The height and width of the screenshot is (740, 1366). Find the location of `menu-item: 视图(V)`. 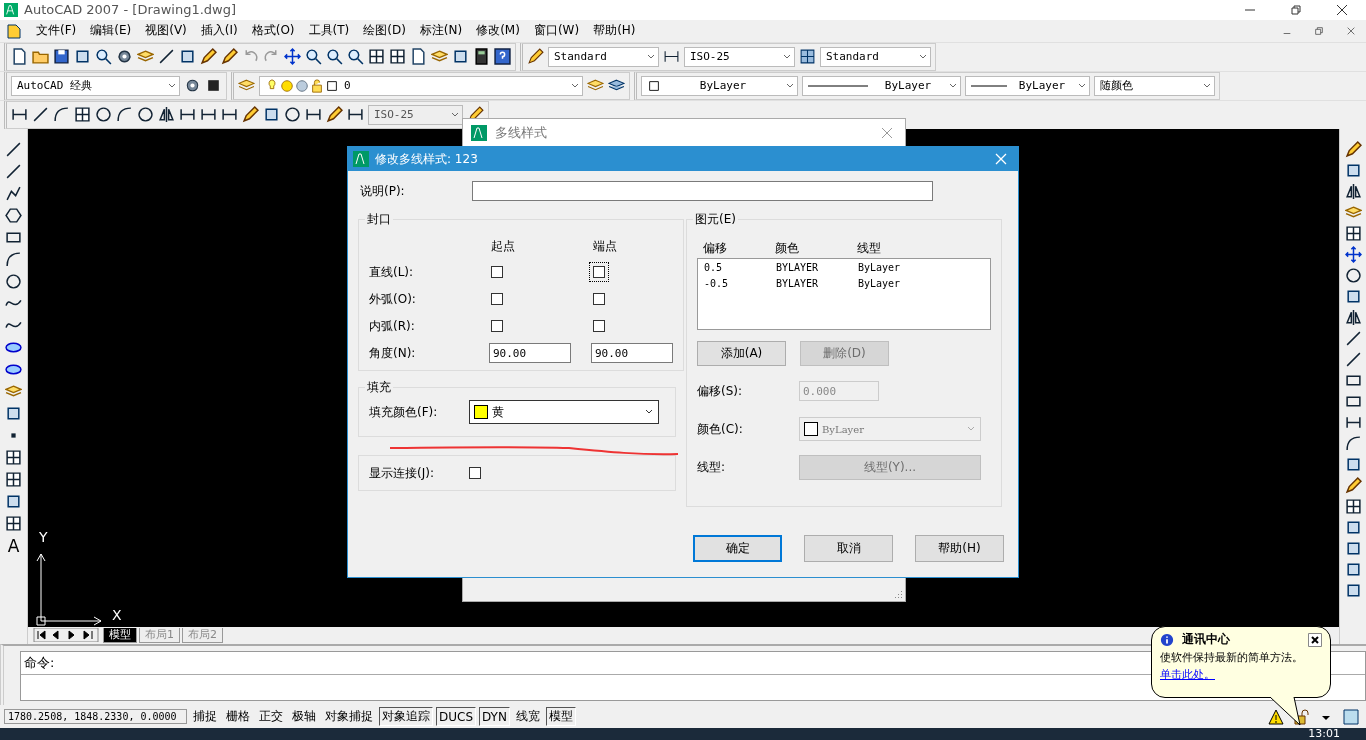

menu-item: 视图(V) is located at coordinates (166, 31).